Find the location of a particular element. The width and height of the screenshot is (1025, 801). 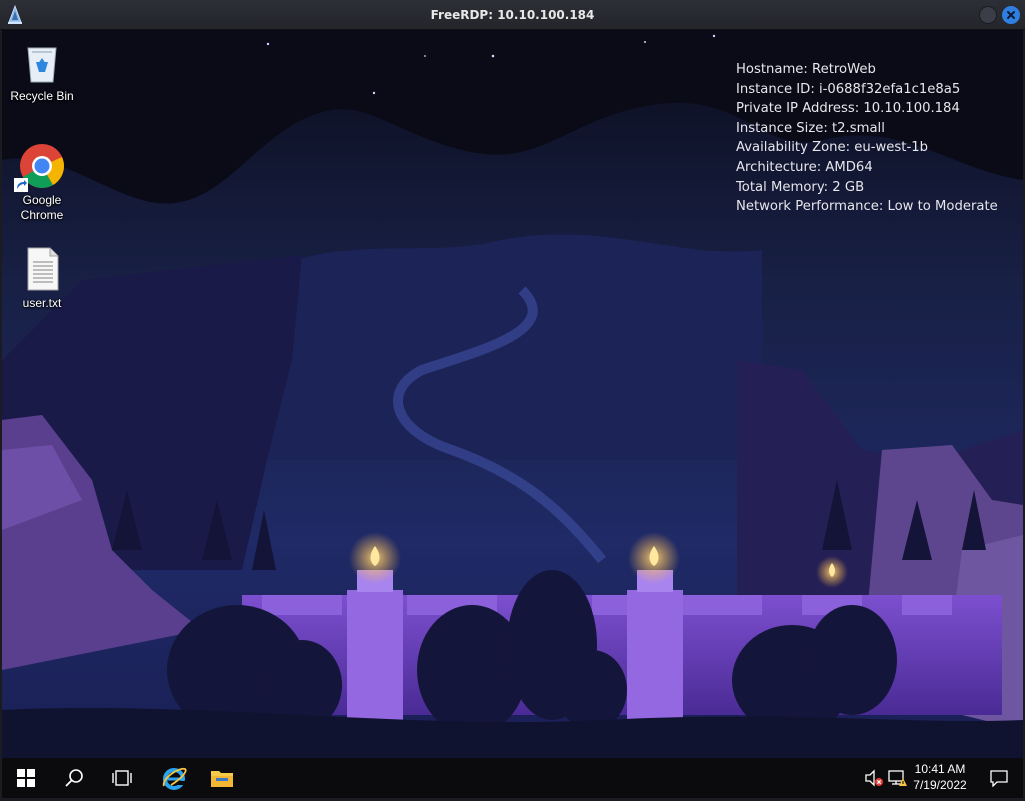

file-explorer-button is located at coordinates (222, 778).